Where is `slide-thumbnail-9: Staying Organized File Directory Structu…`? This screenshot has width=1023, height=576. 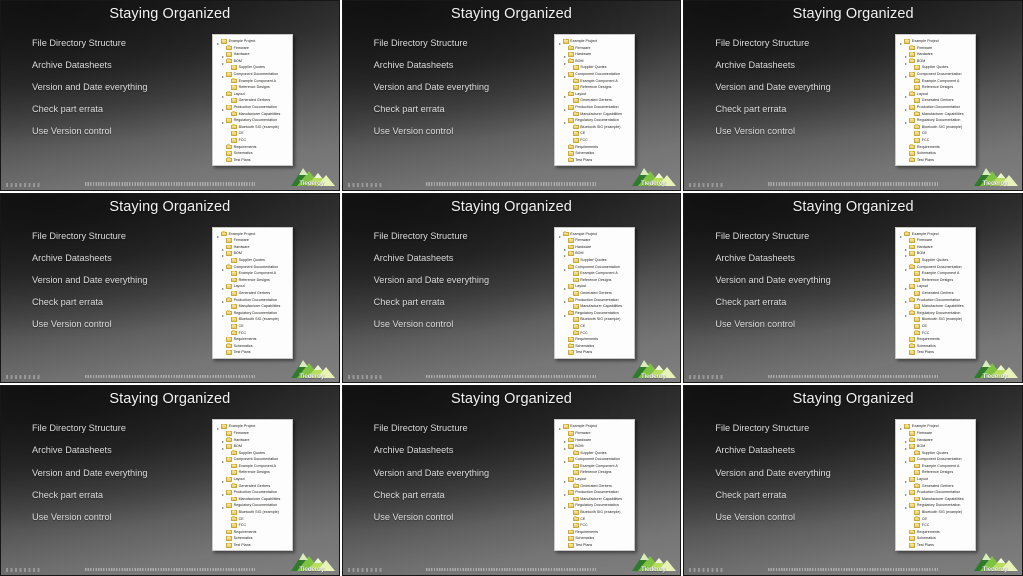 slide-thumbnail-9: Staying Organized File Directory Structu… is located at coordinates (853, 480).